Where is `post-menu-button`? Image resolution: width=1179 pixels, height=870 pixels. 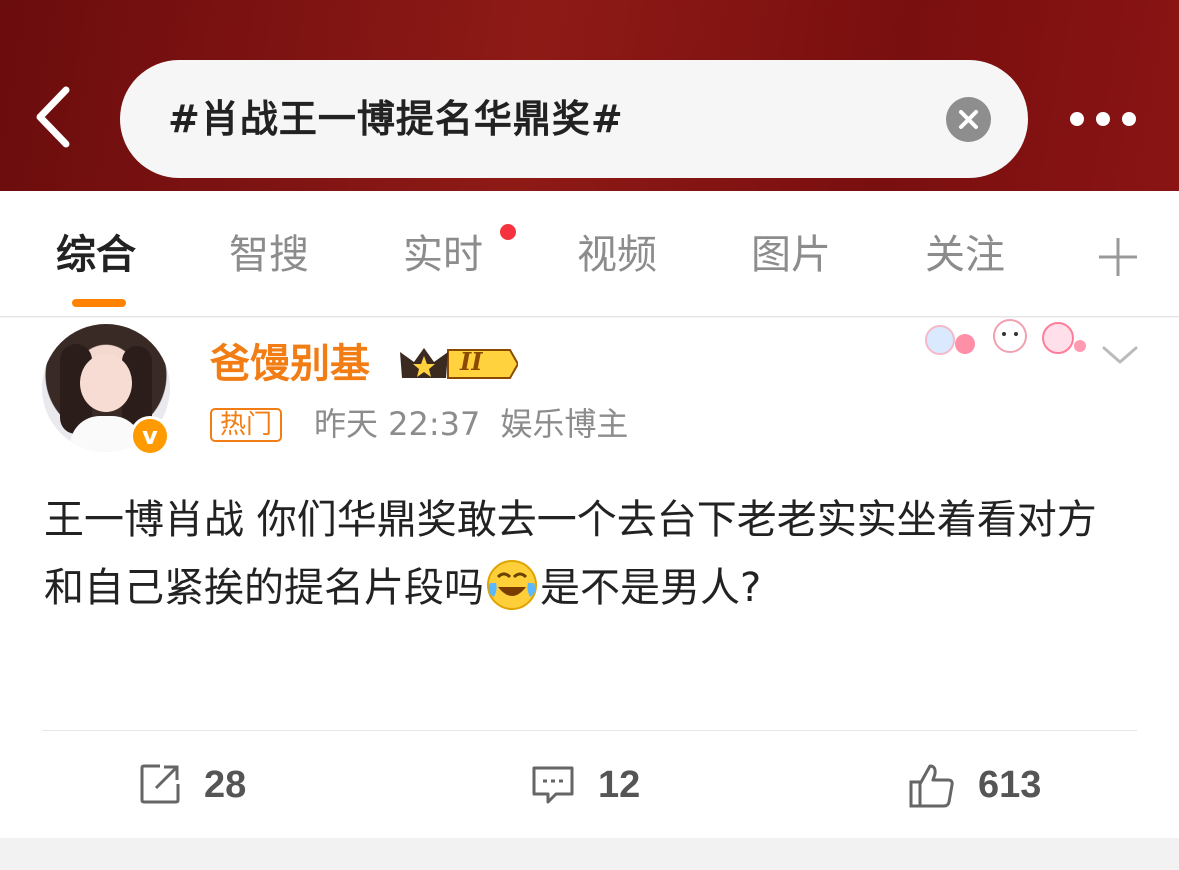
post-menu-button is located at coordinates (1120, 355).